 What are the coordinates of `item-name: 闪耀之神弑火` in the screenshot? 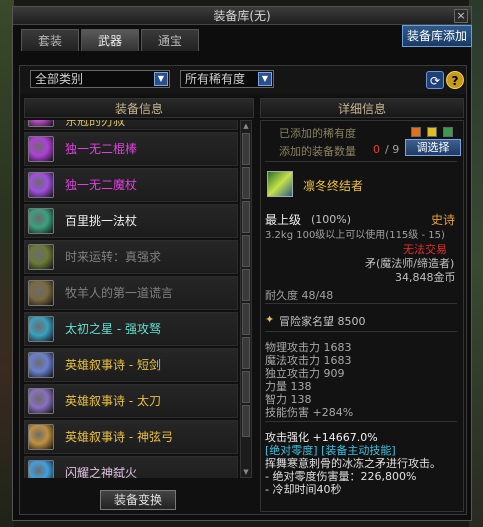 It's located at (101, 472).